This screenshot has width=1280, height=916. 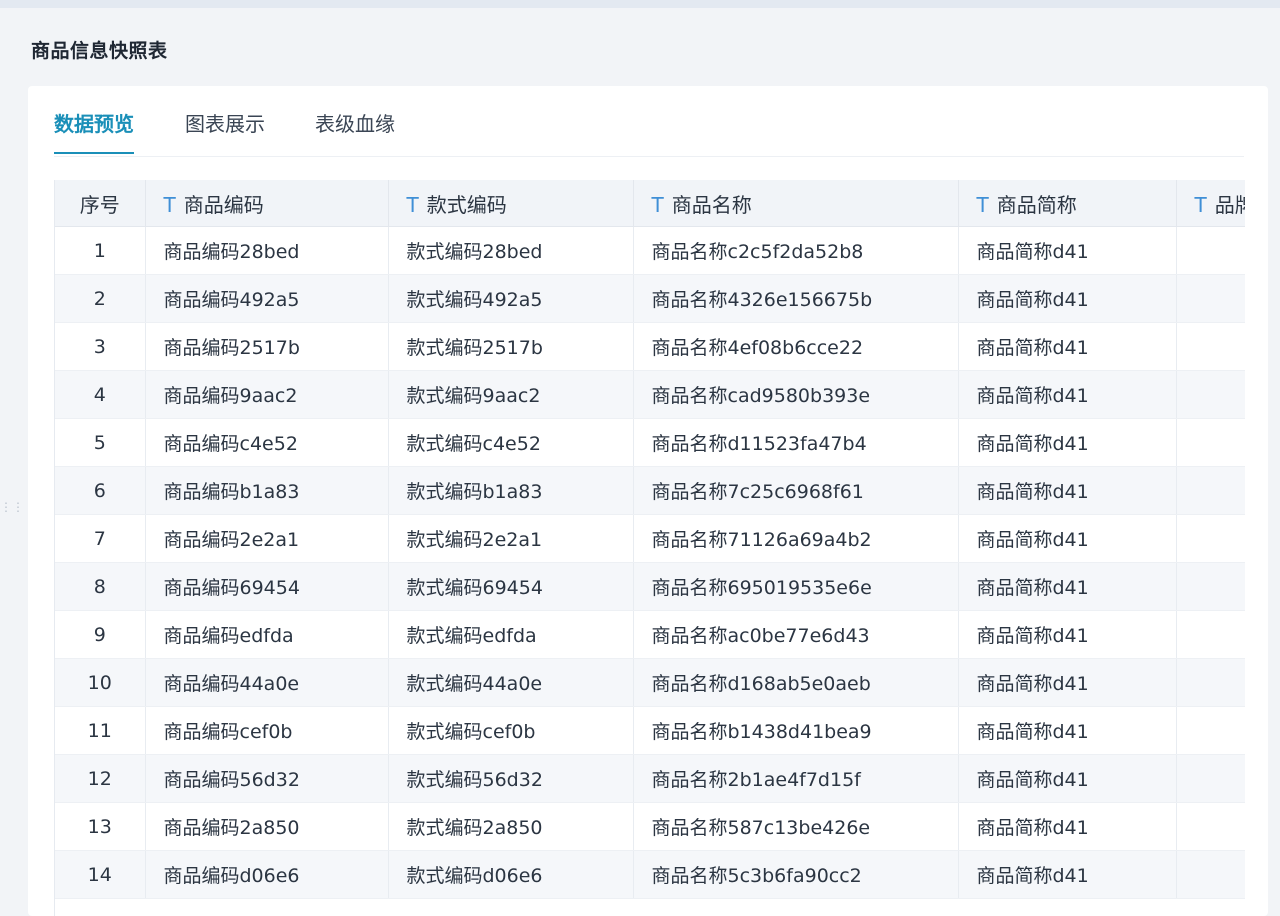 What do you see at coordinates (267, 682) in the screenshot?
I see `cell-product-code: 商品编码44a0e` at bounding box center [267, 682].